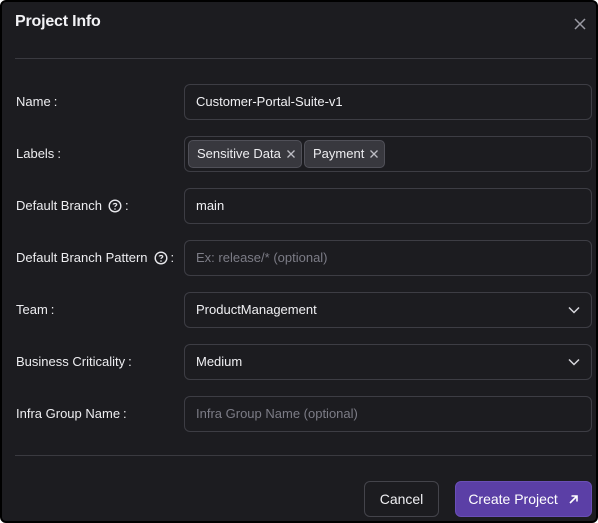 The image size is (598, 523). What do you see at coordinates (239, 153) in the screenshot?
I see `label-chip-text: Sensitive Data` at bounding box center [239, 153].